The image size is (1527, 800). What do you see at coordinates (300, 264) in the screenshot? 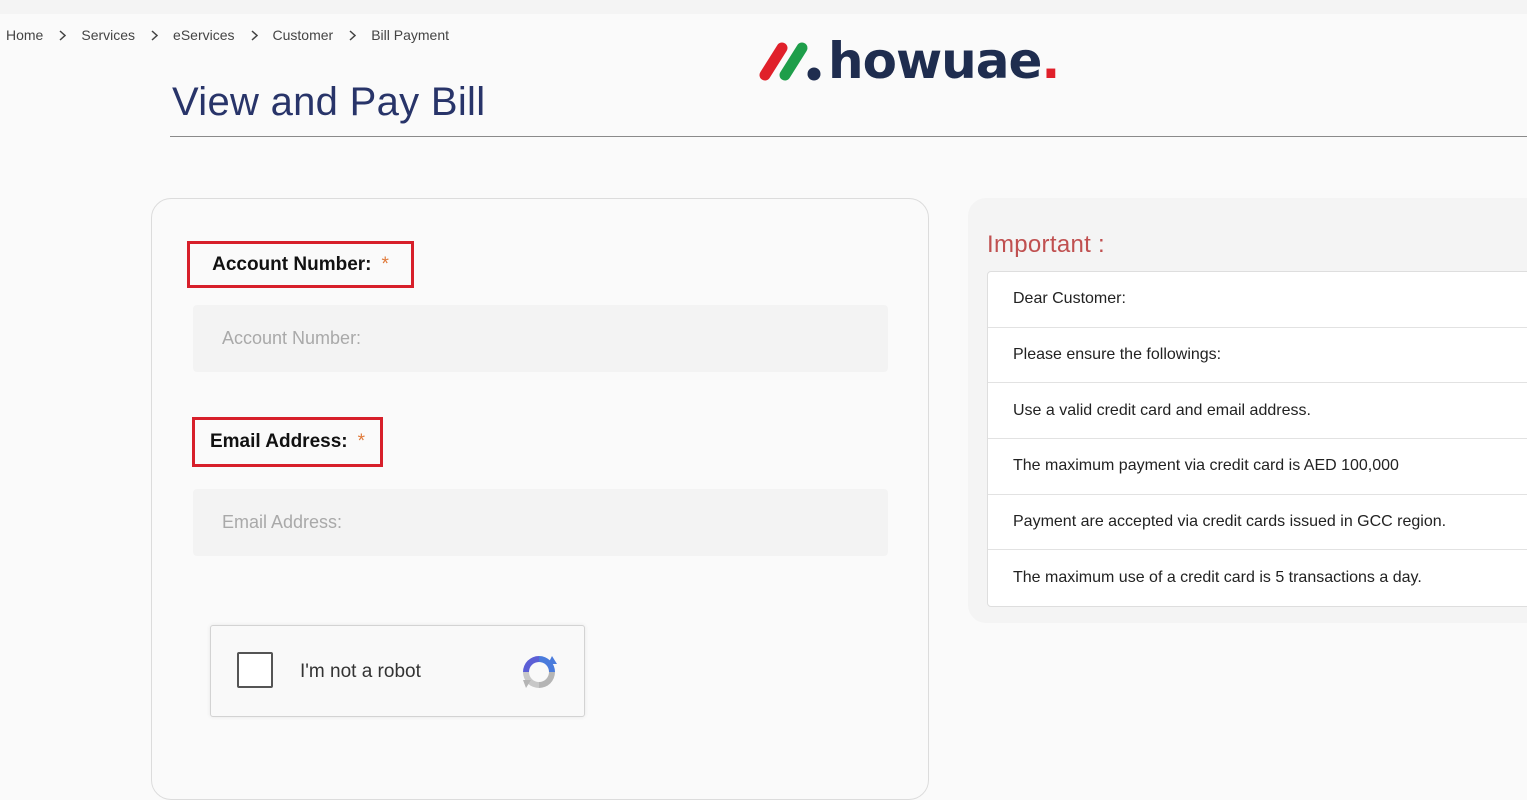
I see `account-number-label: Account Number: *` at bounding box center [300, 264].